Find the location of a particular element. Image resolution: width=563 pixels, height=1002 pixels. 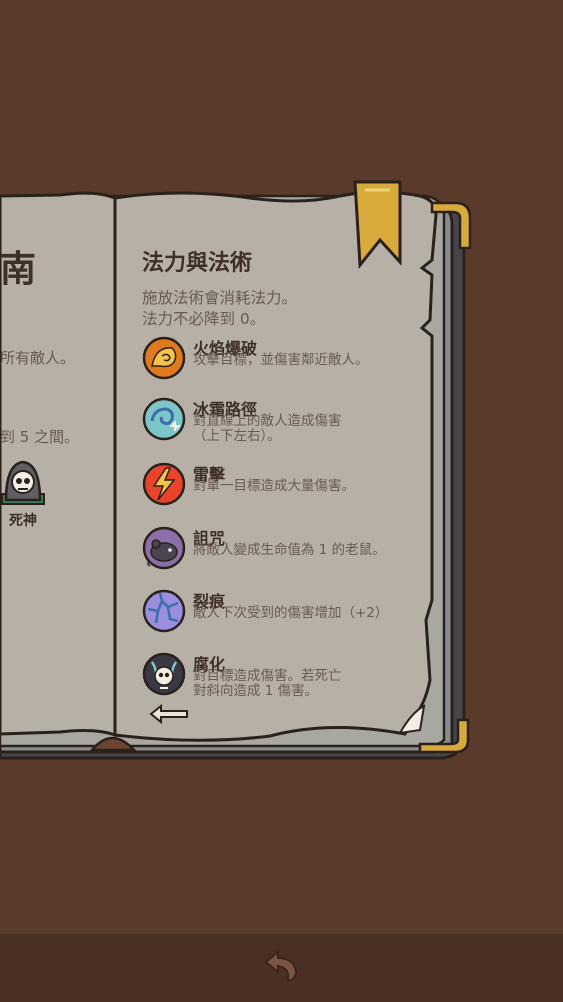

return-arrow-icon is located at coordinates (281, 965).